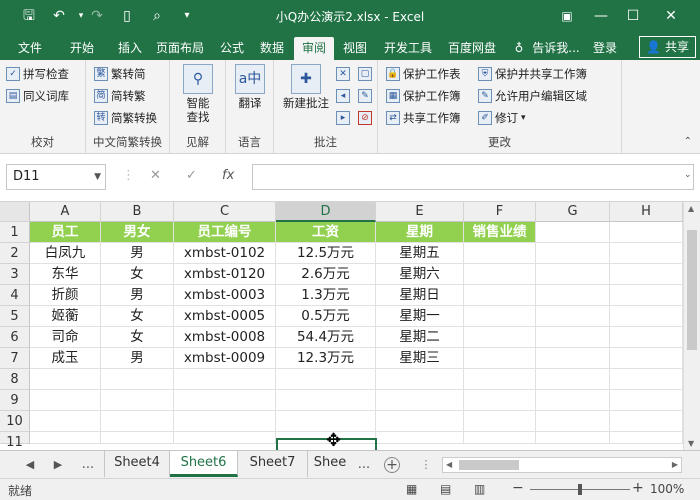 This screenshot has height=500, width=700. Describe the element at coordinates (688, 141) in the screenshot. I see `collapse-ribbon-icon: ⌃` at that location.